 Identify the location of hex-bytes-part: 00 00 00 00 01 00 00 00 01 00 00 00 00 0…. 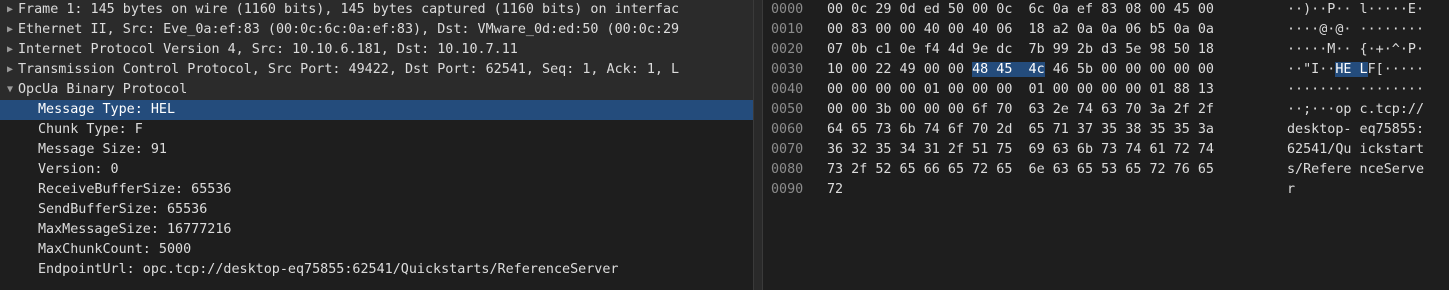
(1020, 89).